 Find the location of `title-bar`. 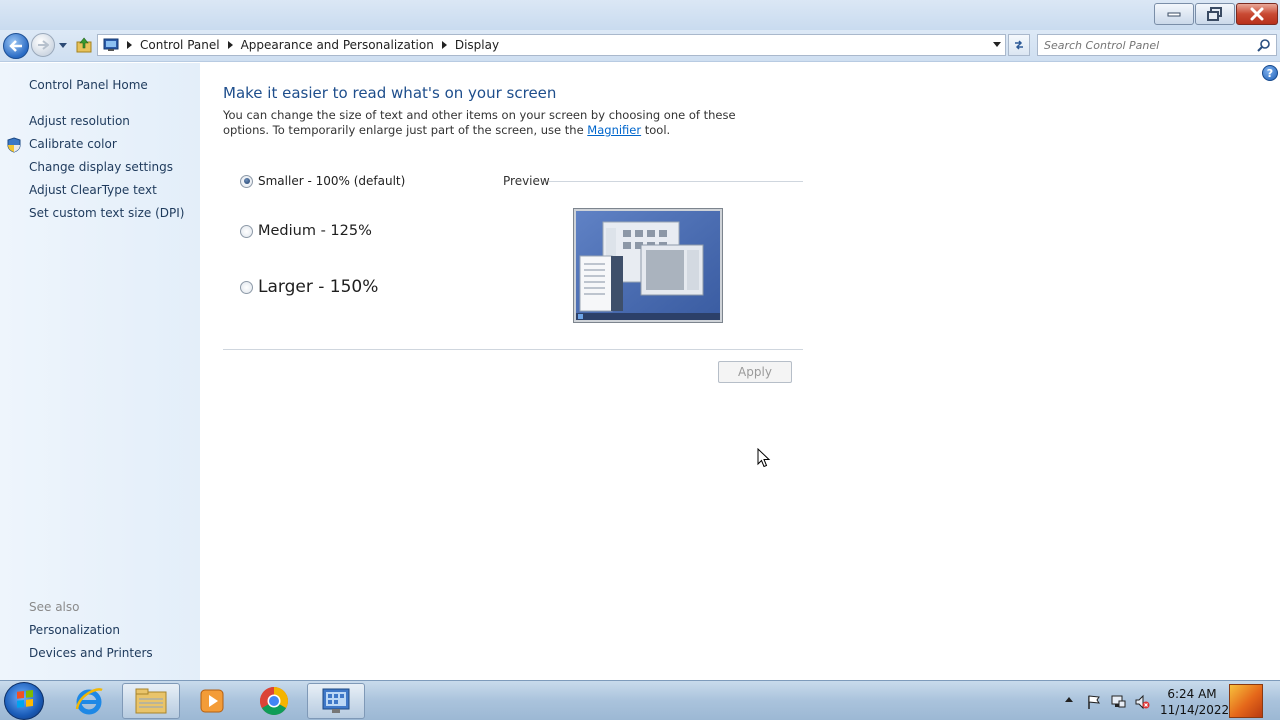

title-bar is located at coordinates (640, 15).